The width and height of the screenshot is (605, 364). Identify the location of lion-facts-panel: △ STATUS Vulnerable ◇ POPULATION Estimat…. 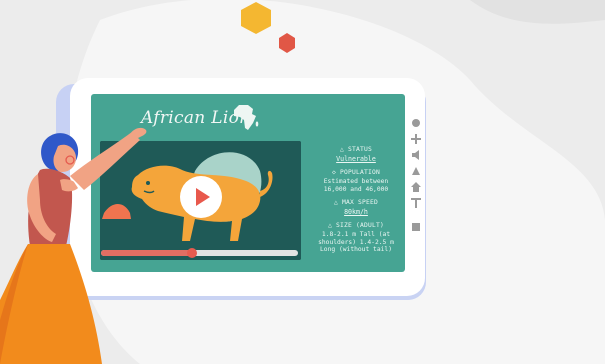
(356, 202).